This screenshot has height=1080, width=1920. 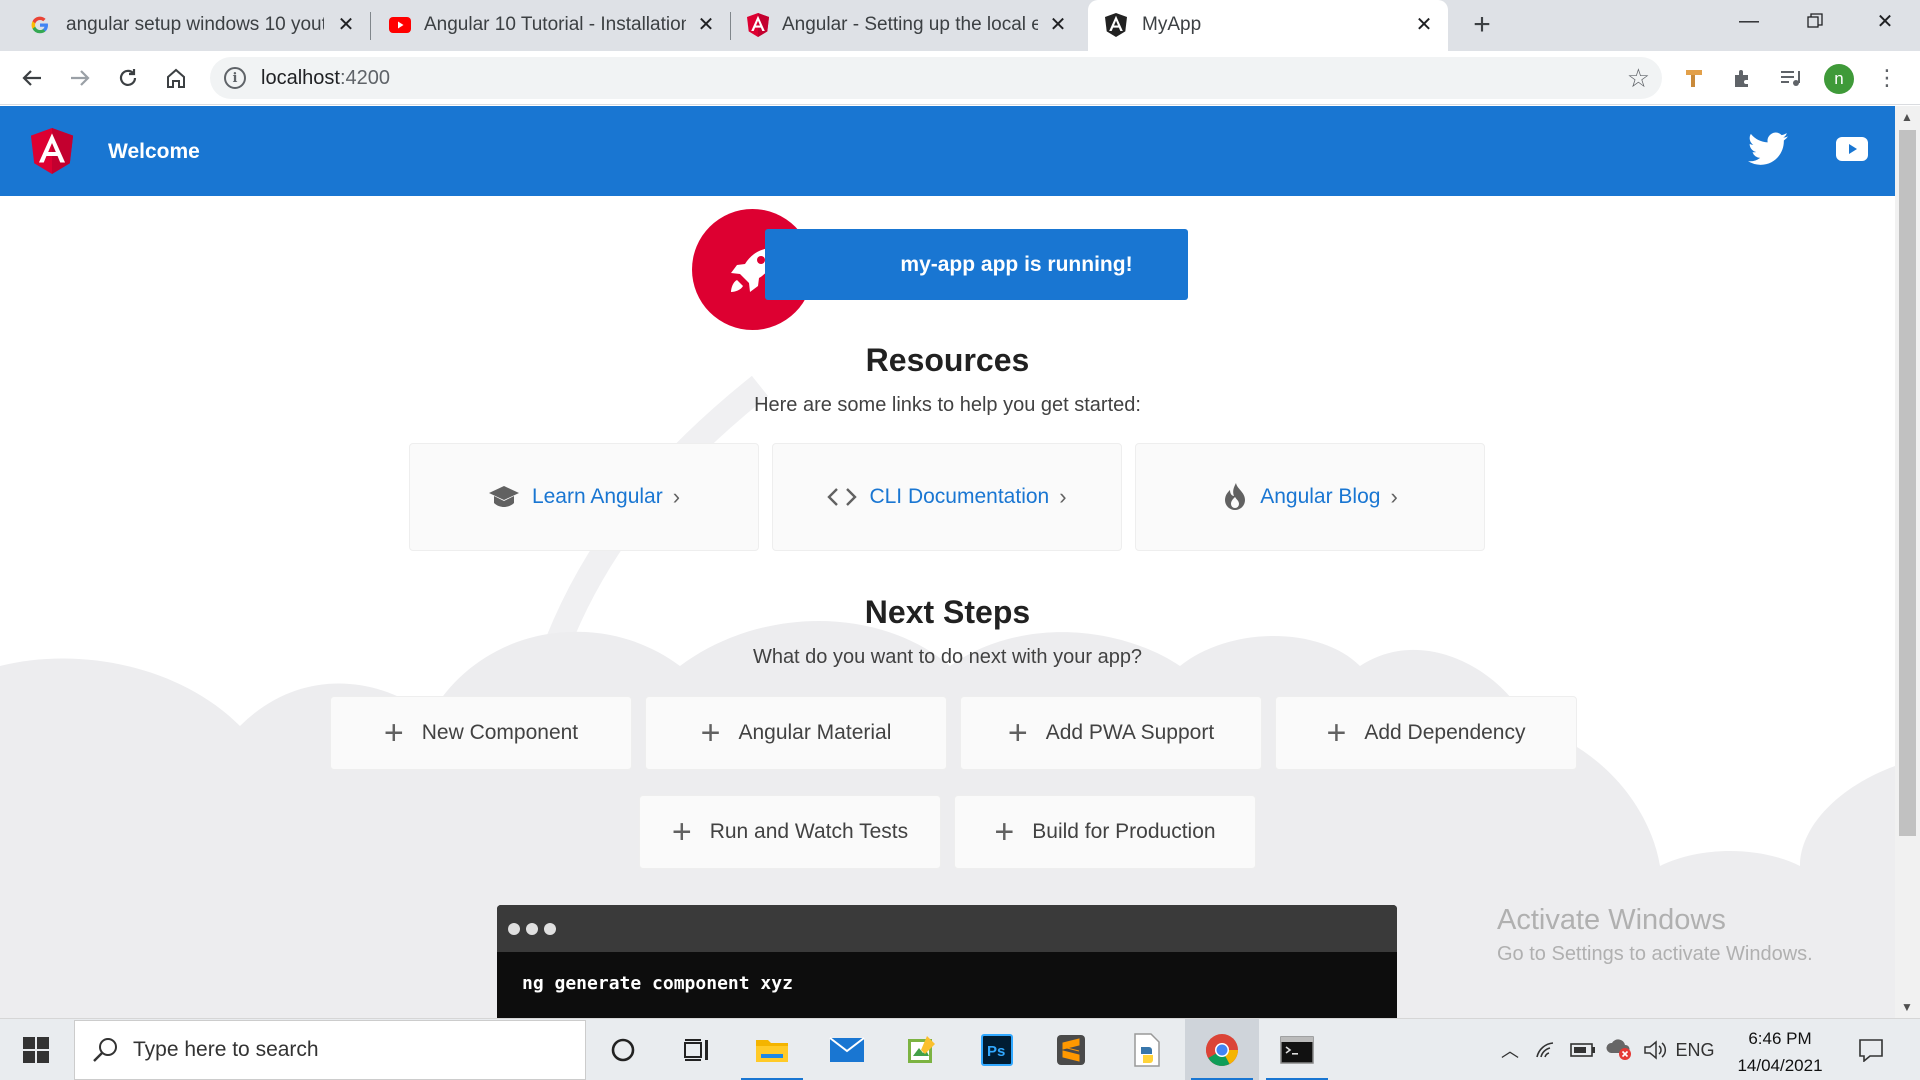 I want to click on show-hidden-icons-icon: ︿, so click(x=1510, y=1049).